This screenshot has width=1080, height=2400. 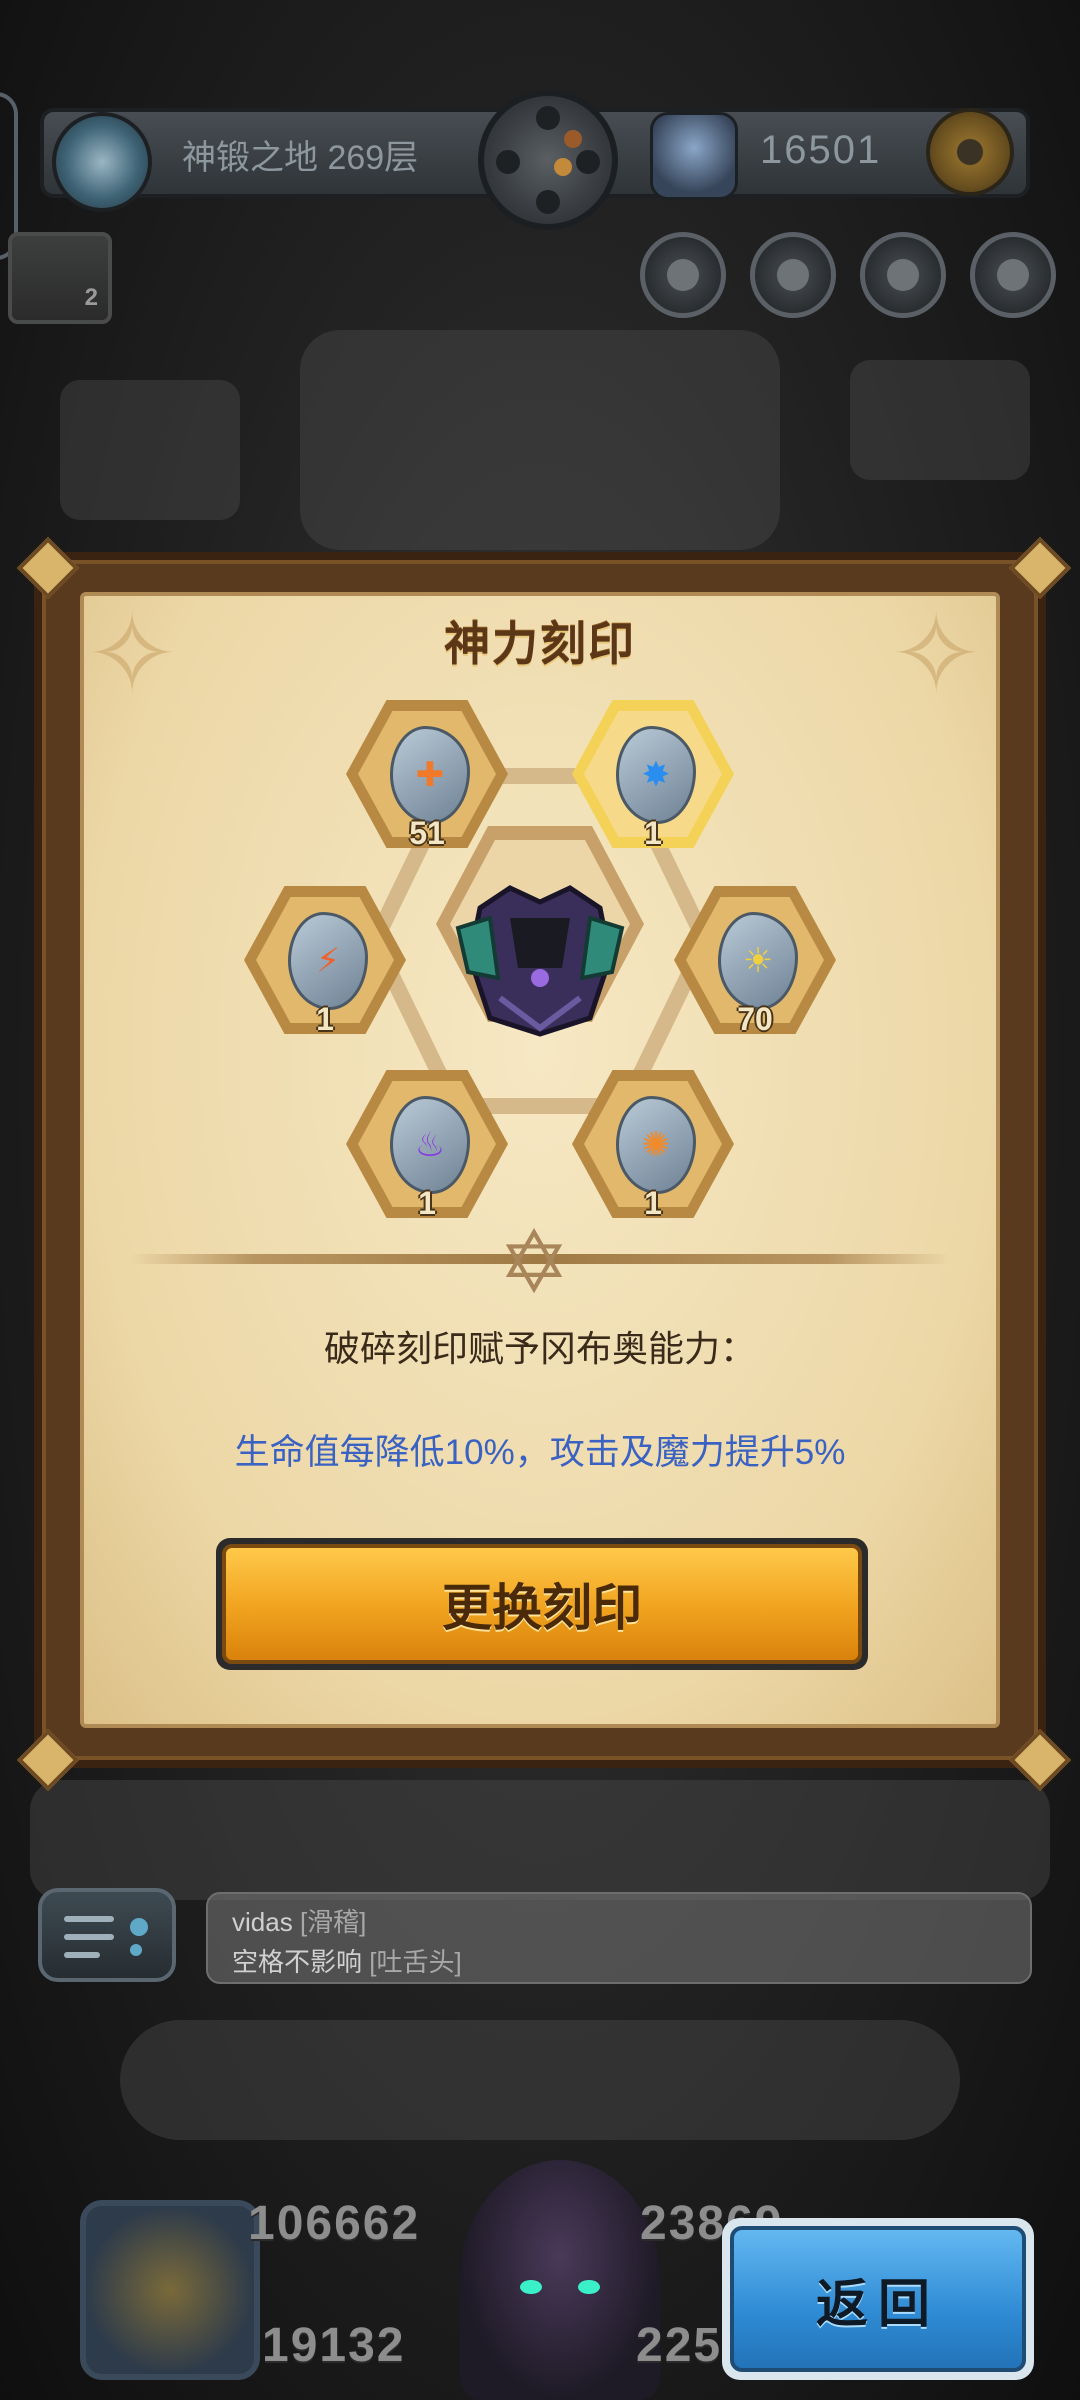 I want to click on compass-gear-icon, so click(x=548, y=160).